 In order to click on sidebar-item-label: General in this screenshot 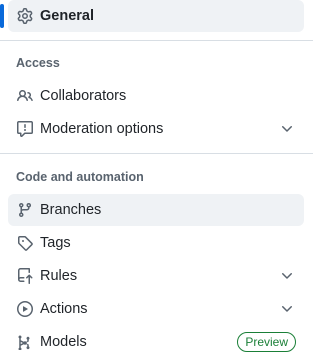, I will do `click(67, 16)`.